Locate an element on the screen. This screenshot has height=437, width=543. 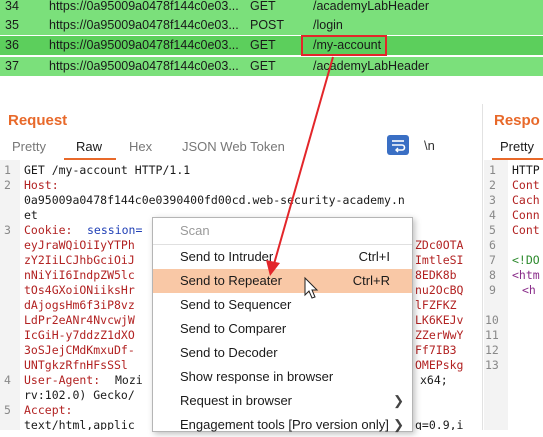
annotation-overlay is located at coordinates (300, 177).